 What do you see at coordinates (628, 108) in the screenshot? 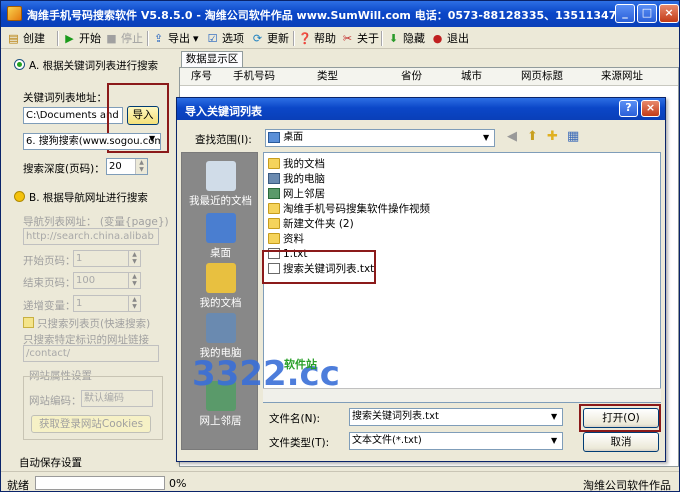
I see `help-question-button: ?` at bounding box center [628, 108].